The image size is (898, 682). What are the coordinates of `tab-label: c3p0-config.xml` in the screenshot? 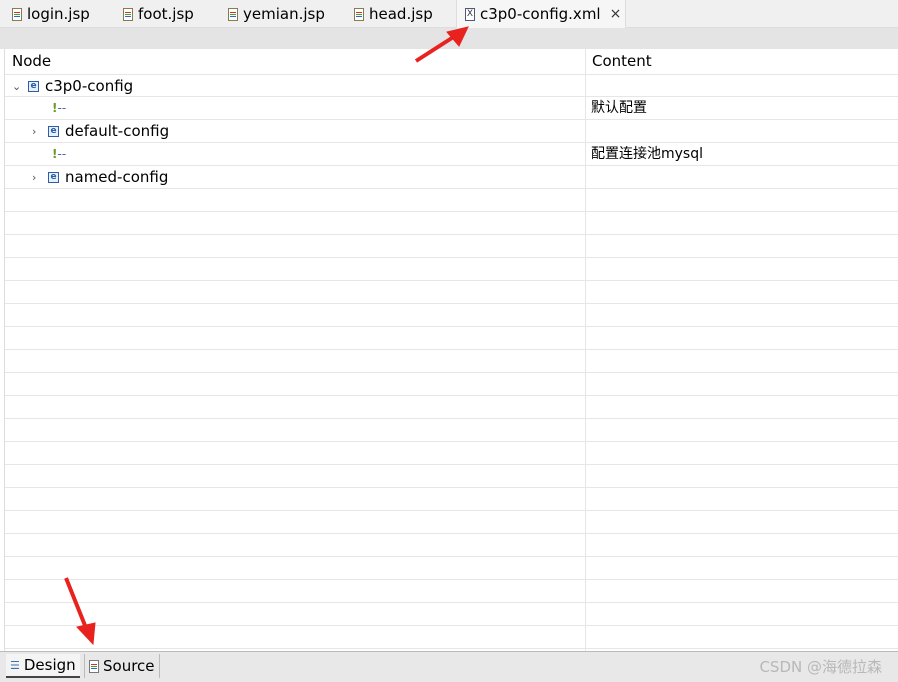 It's located at (540, 14).